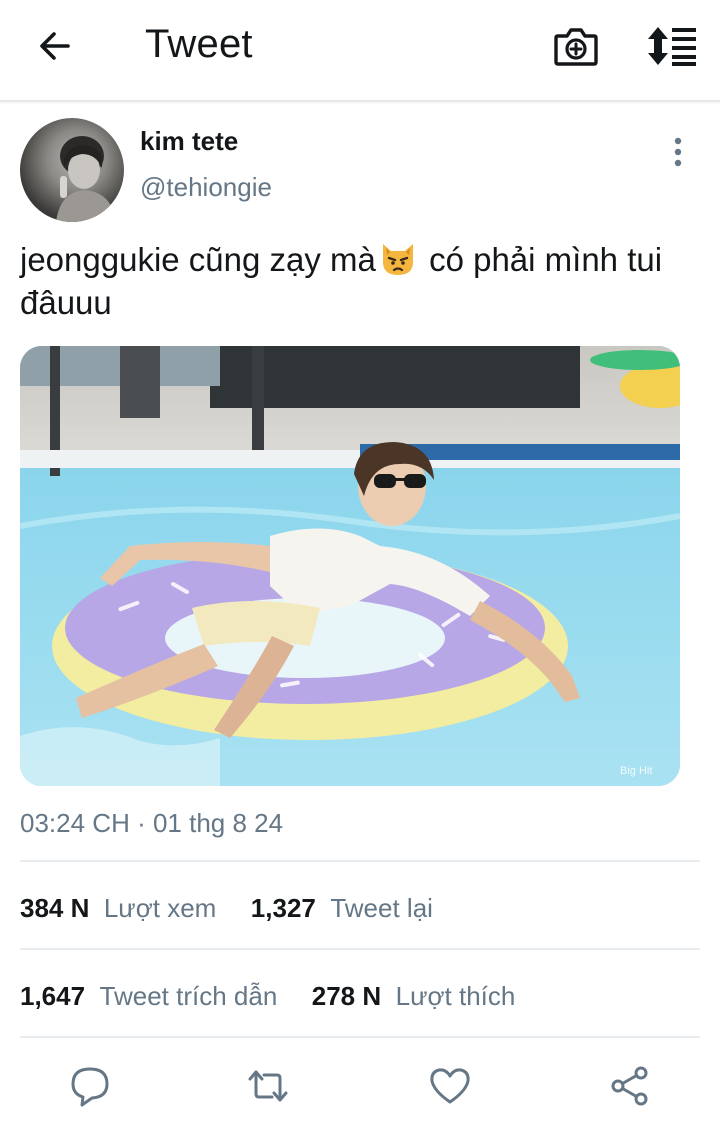  I want to click on author-name: kim tete, so click(189, 141).